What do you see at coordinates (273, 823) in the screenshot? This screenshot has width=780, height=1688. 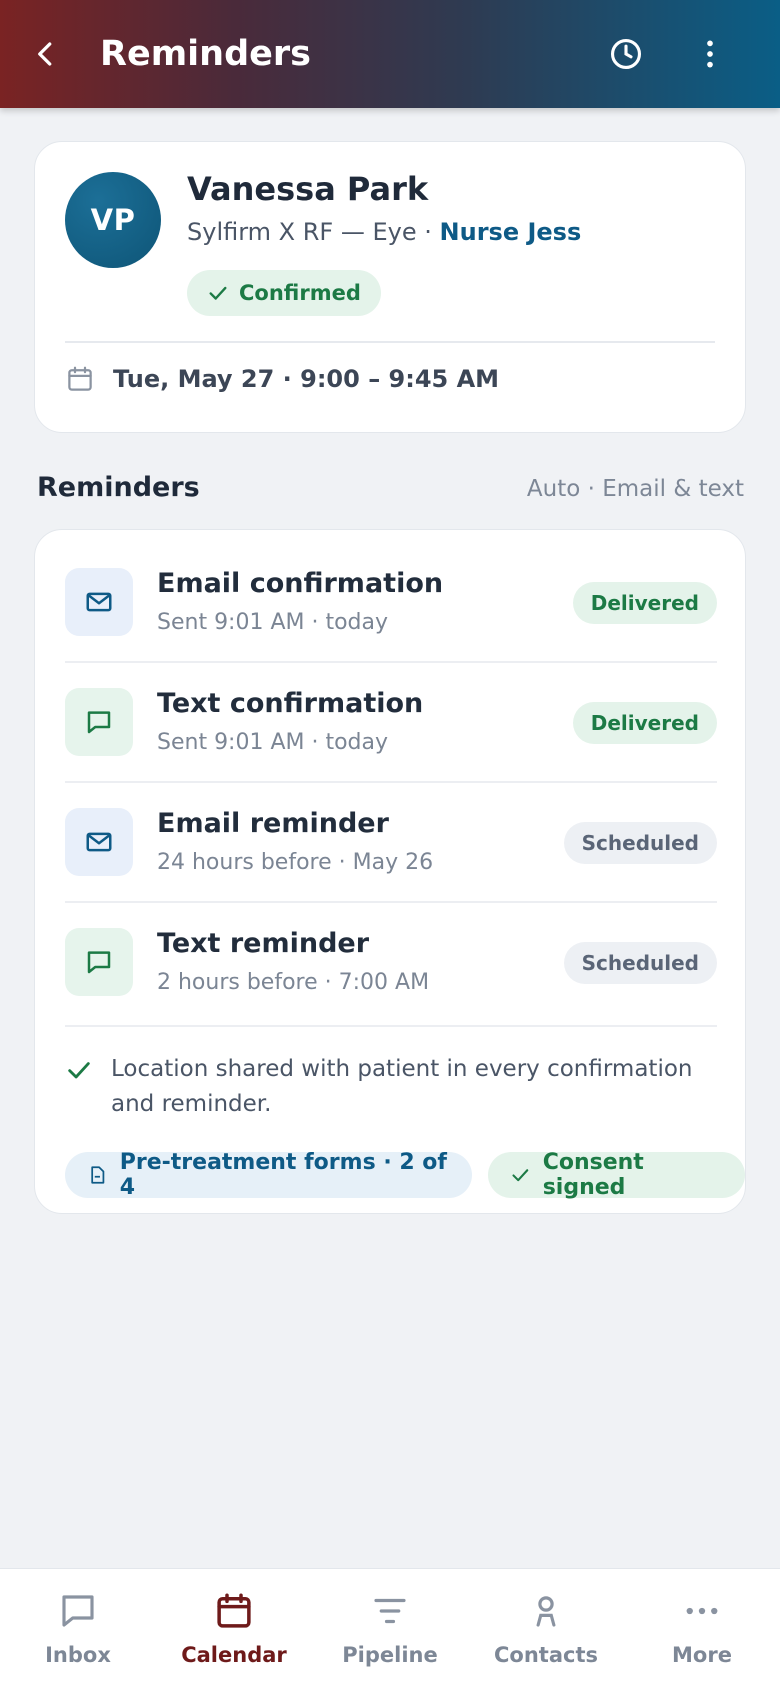 I see `reminder-title: Email reminder` at bounding box center [273, 823].